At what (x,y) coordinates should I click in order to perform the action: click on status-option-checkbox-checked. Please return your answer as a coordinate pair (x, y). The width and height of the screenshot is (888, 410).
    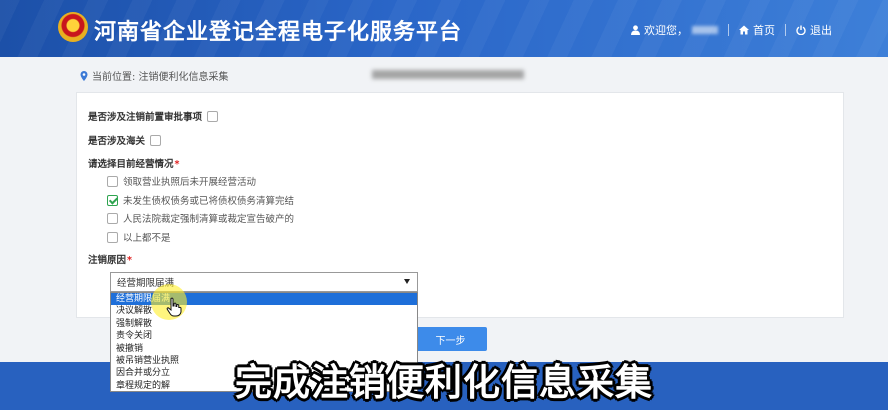
    Looking at the image, I should click on (112, 200).